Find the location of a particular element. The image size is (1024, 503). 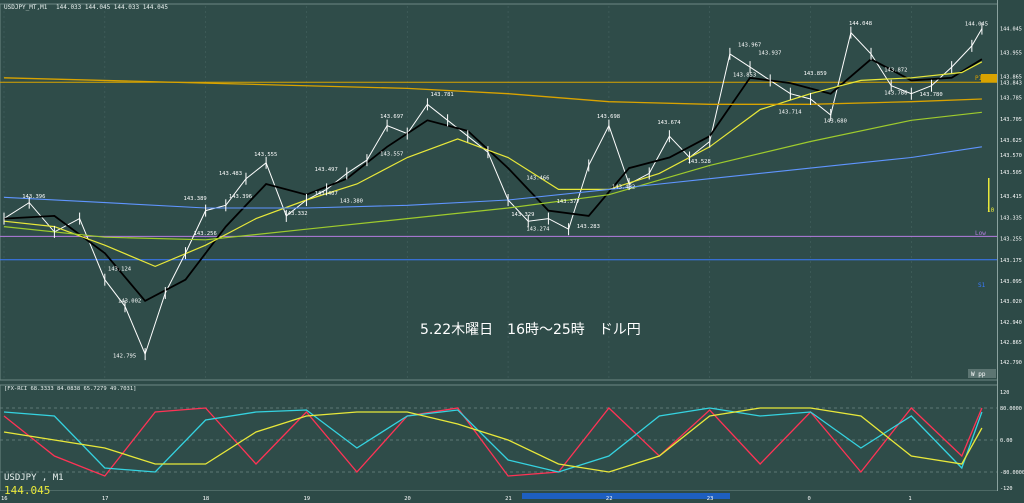

price-label: 143.380 is located at coordinates (351, 201).